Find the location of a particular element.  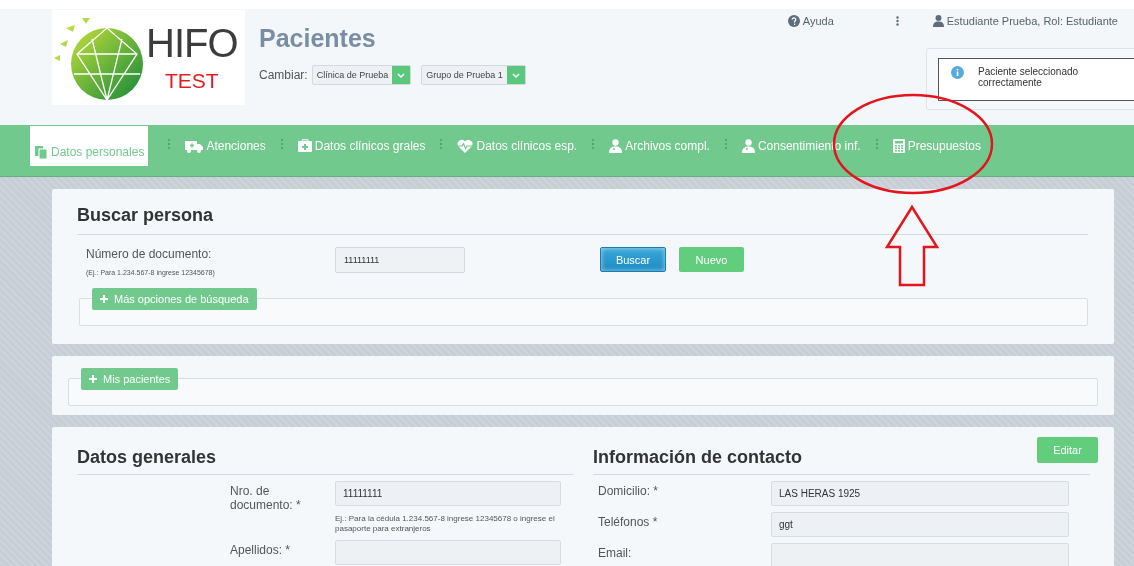

section-title: Datos generales is located at coordinates (325, 461).